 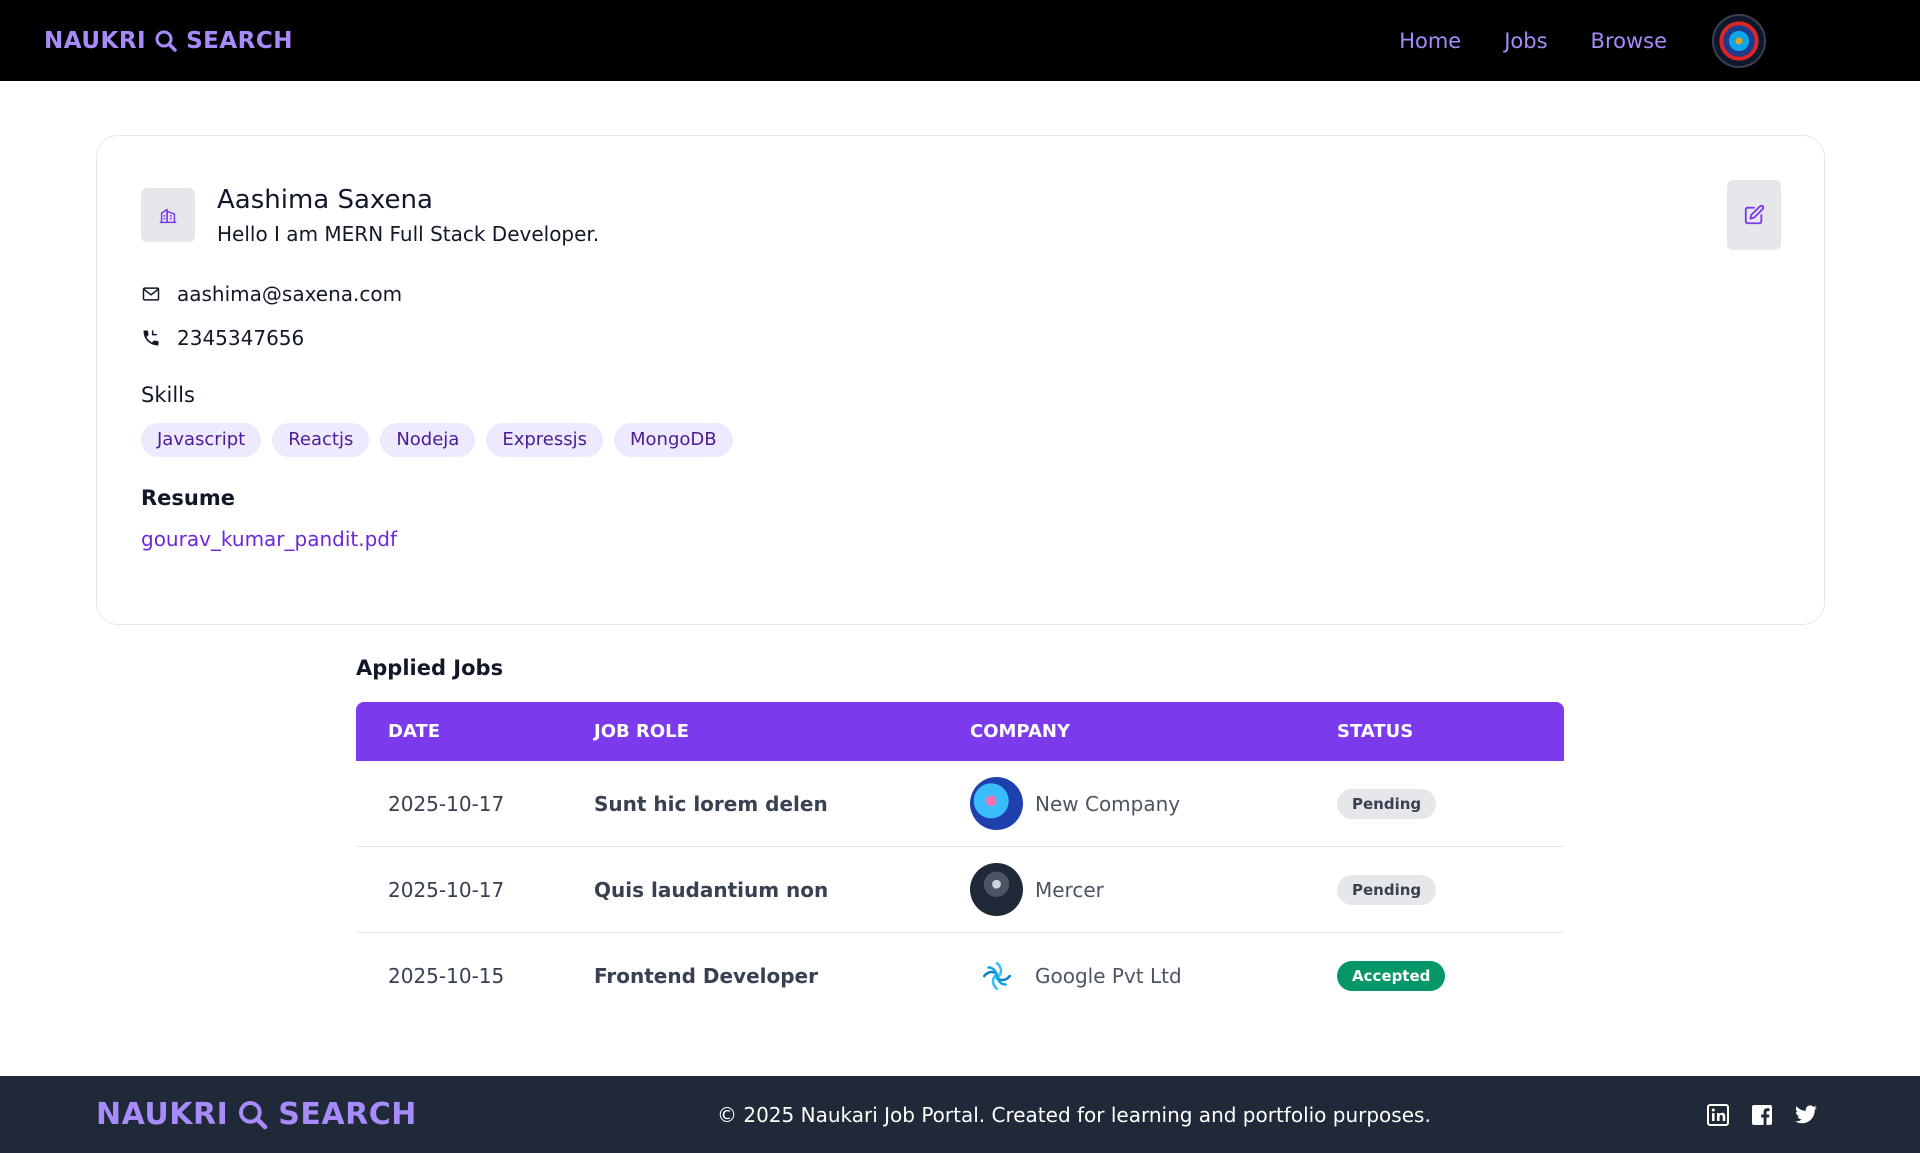 I want to click on linkedin-icon, so click(x=1718, y=1115).